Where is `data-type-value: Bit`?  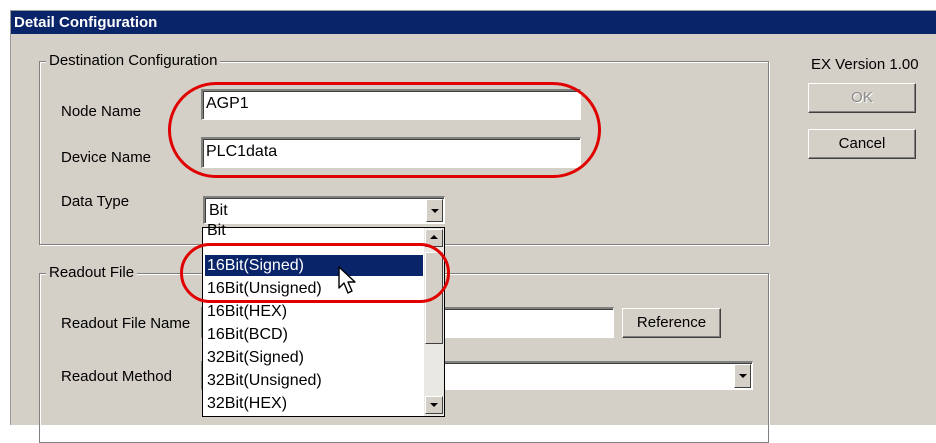
data-type-value: Bit is located at coordinates (218, 210).